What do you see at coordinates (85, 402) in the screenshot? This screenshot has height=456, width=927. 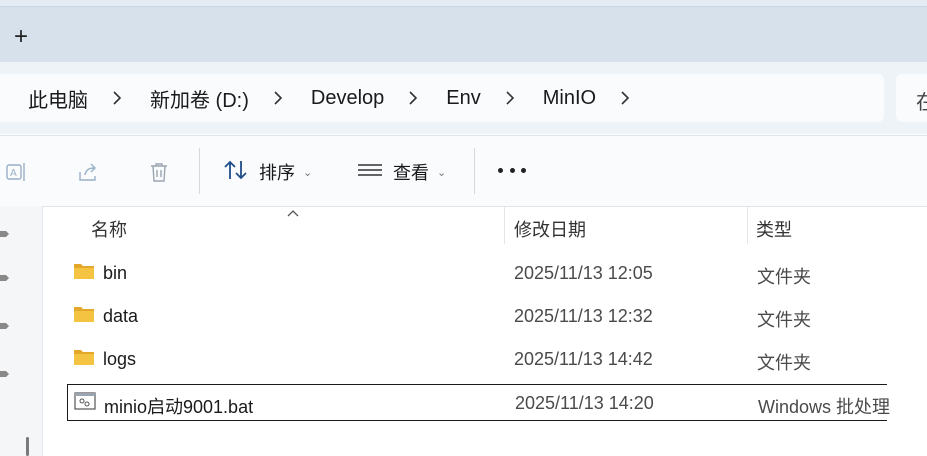 I see `batch-file-icon` at bounding box center [85, 402].